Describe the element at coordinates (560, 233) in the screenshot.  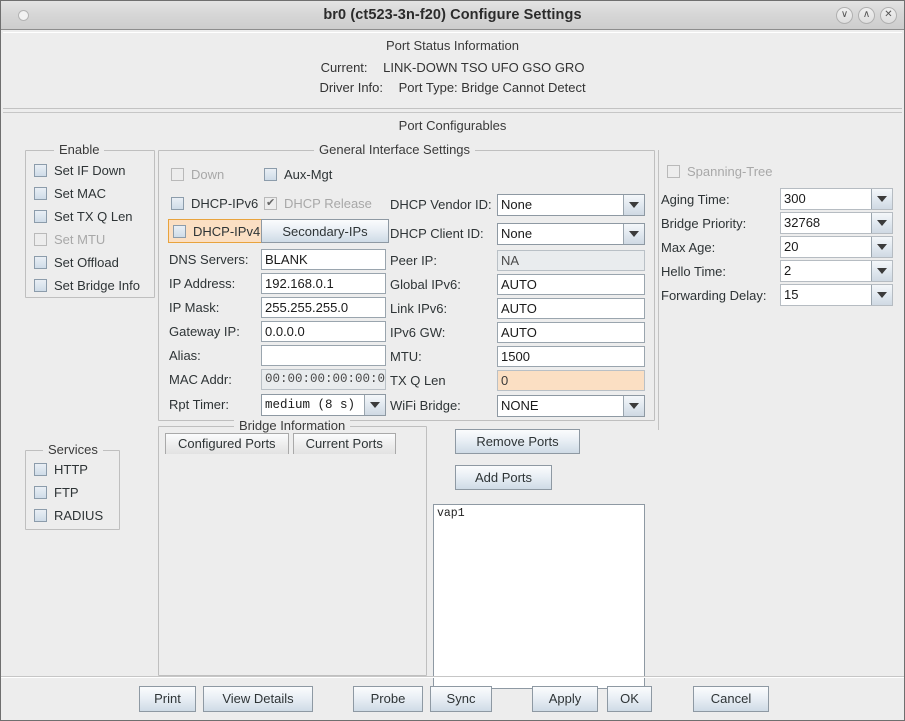
I see `dhcp-client-id-value: None` at that location.